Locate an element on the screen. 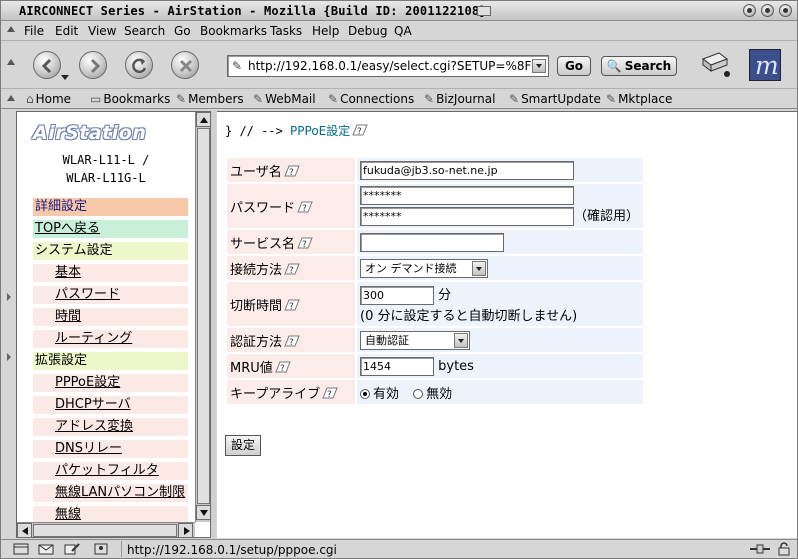 This screenshot has height=559, width=798. menu-file: File is located at coordinates (34, 31).